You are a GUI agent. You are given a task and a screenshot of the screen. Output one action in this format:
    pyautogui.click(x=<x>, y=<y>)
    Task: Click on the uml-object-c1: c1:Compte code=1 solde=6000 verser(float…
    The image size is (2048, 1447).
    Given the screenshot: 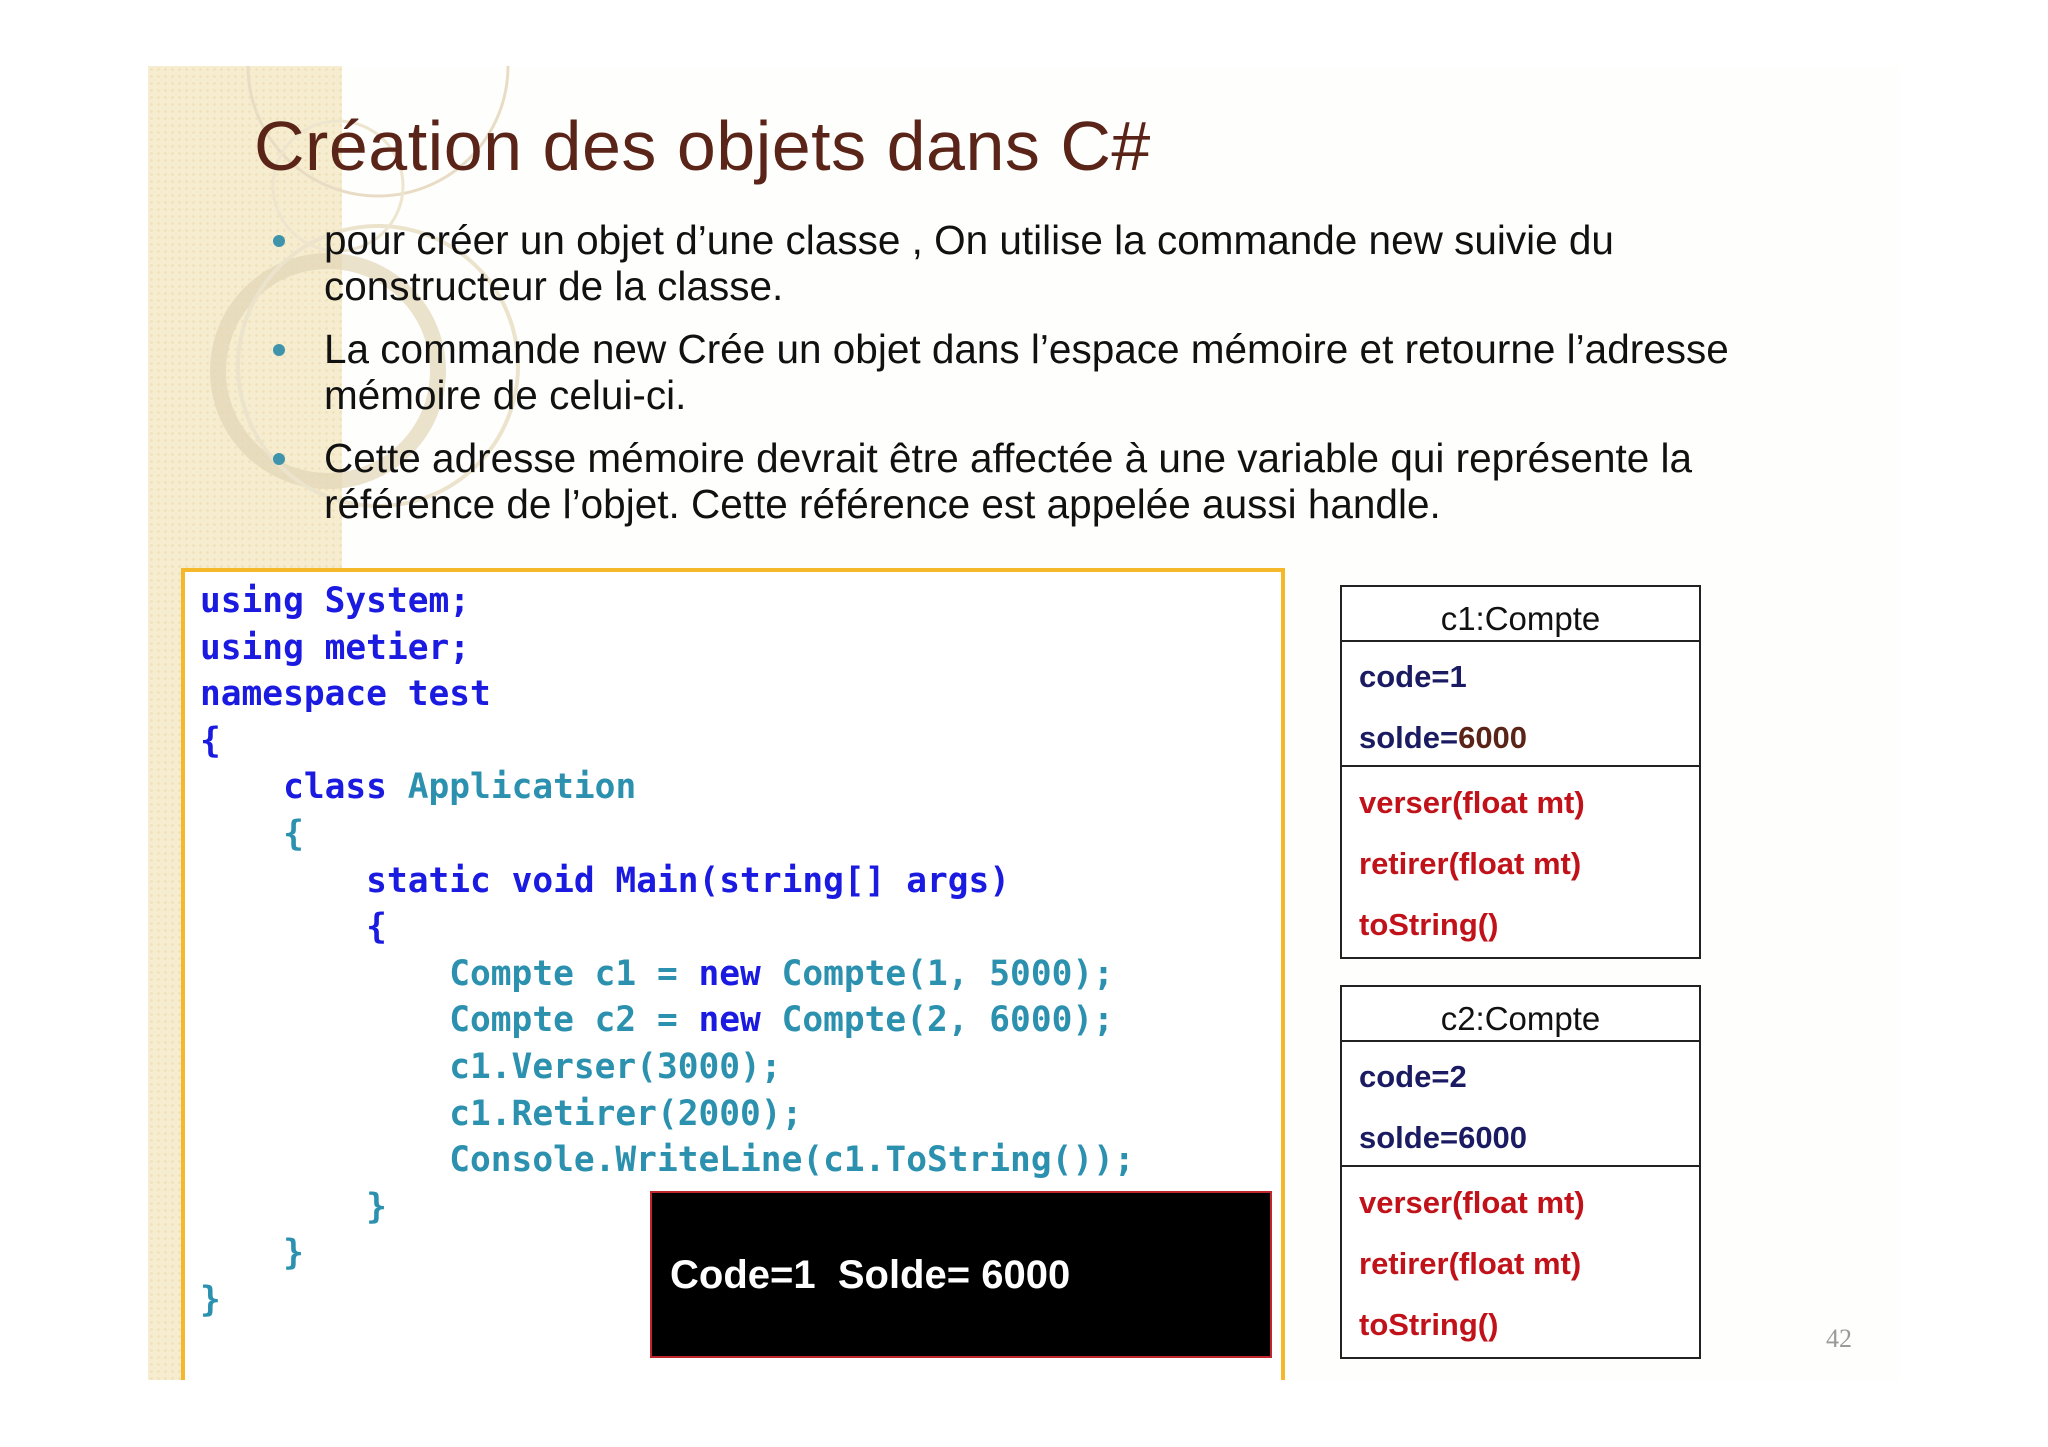 What is the action you would take?
    pyautogui.click(x=1520, y=772)
    